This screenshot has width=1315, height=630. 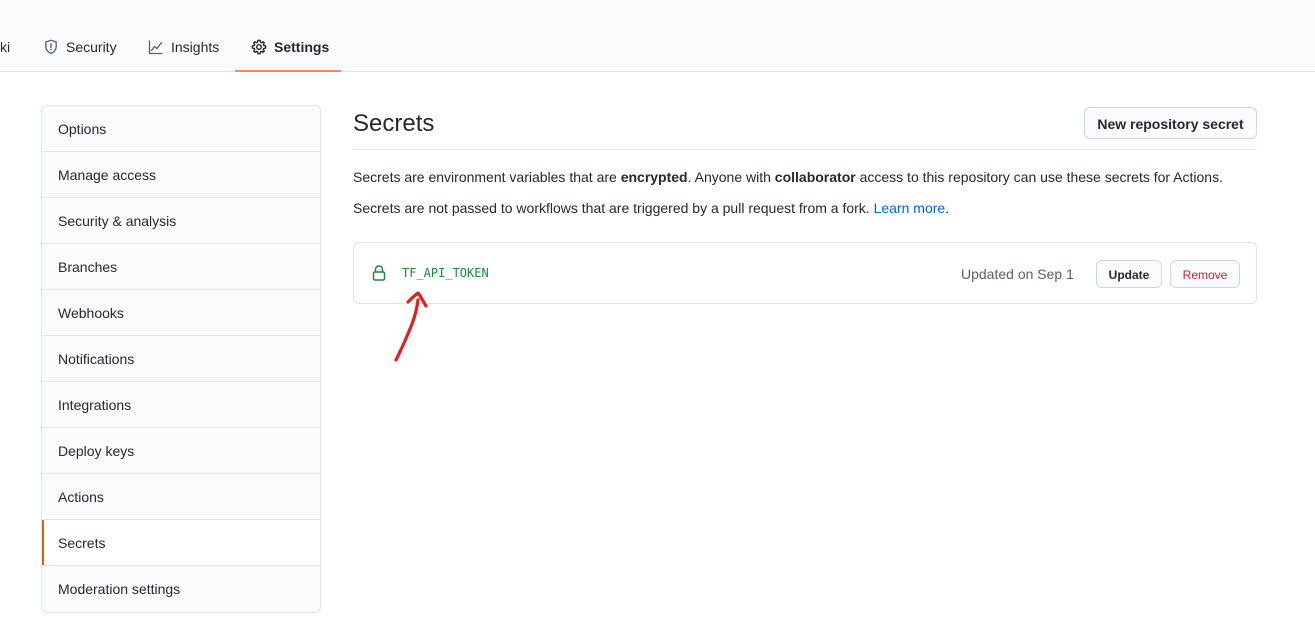 What do you see at coordinates (731, 177) in the screenshot?
I see `desc-text: . Anyone with` at bounding box center [731, 177].